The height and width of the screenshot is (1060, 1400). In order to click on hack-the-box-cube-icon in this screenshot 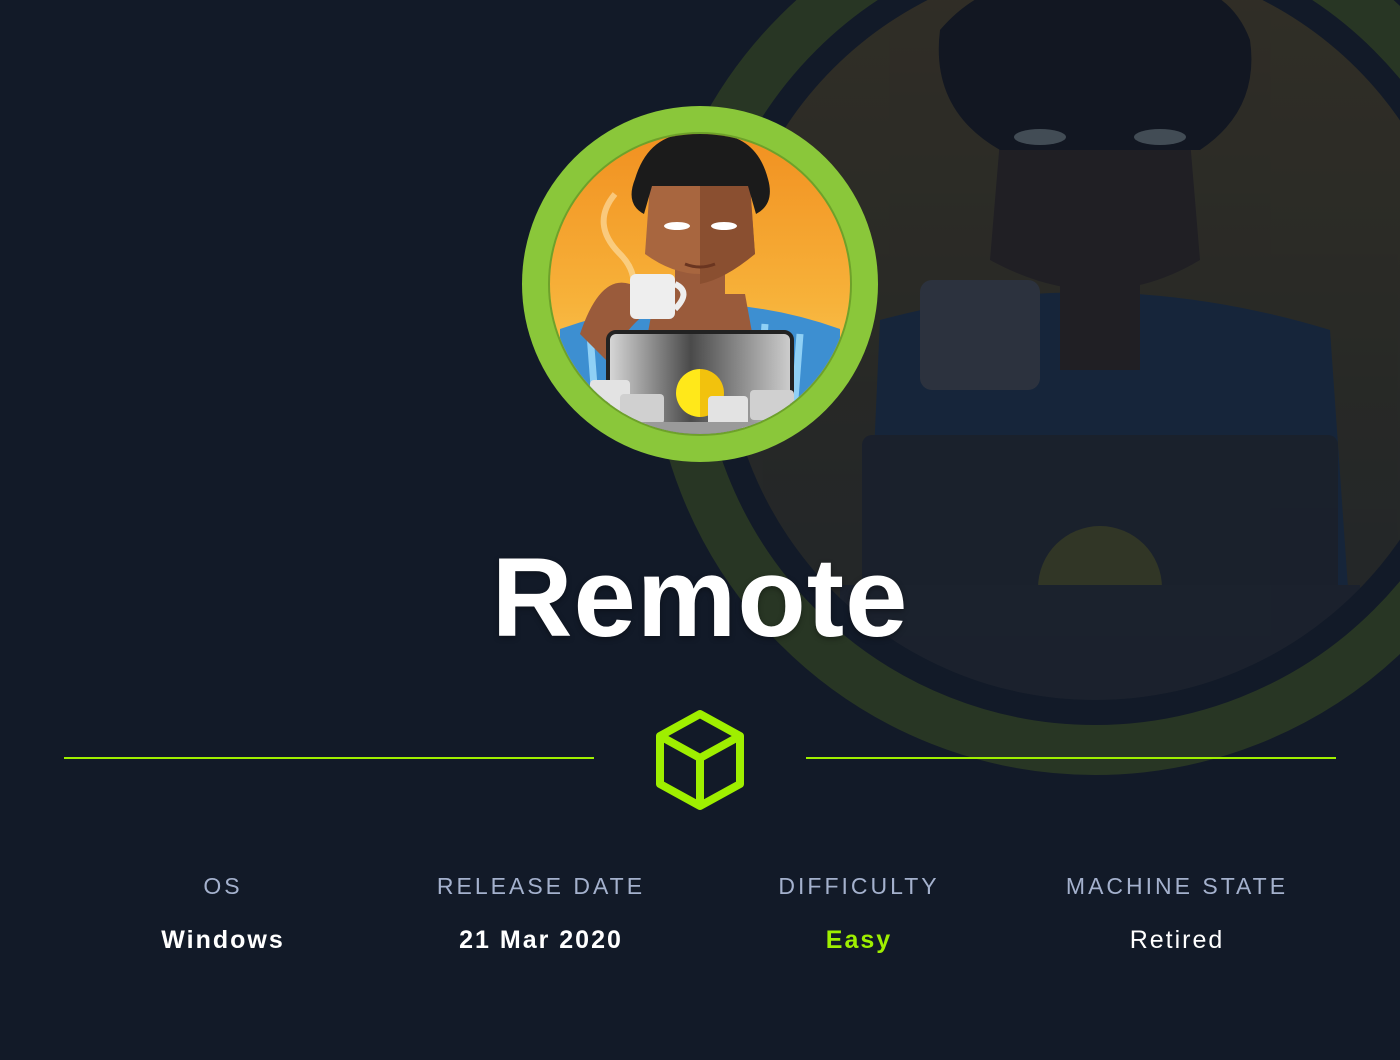, I will do `click(700, 760)`.